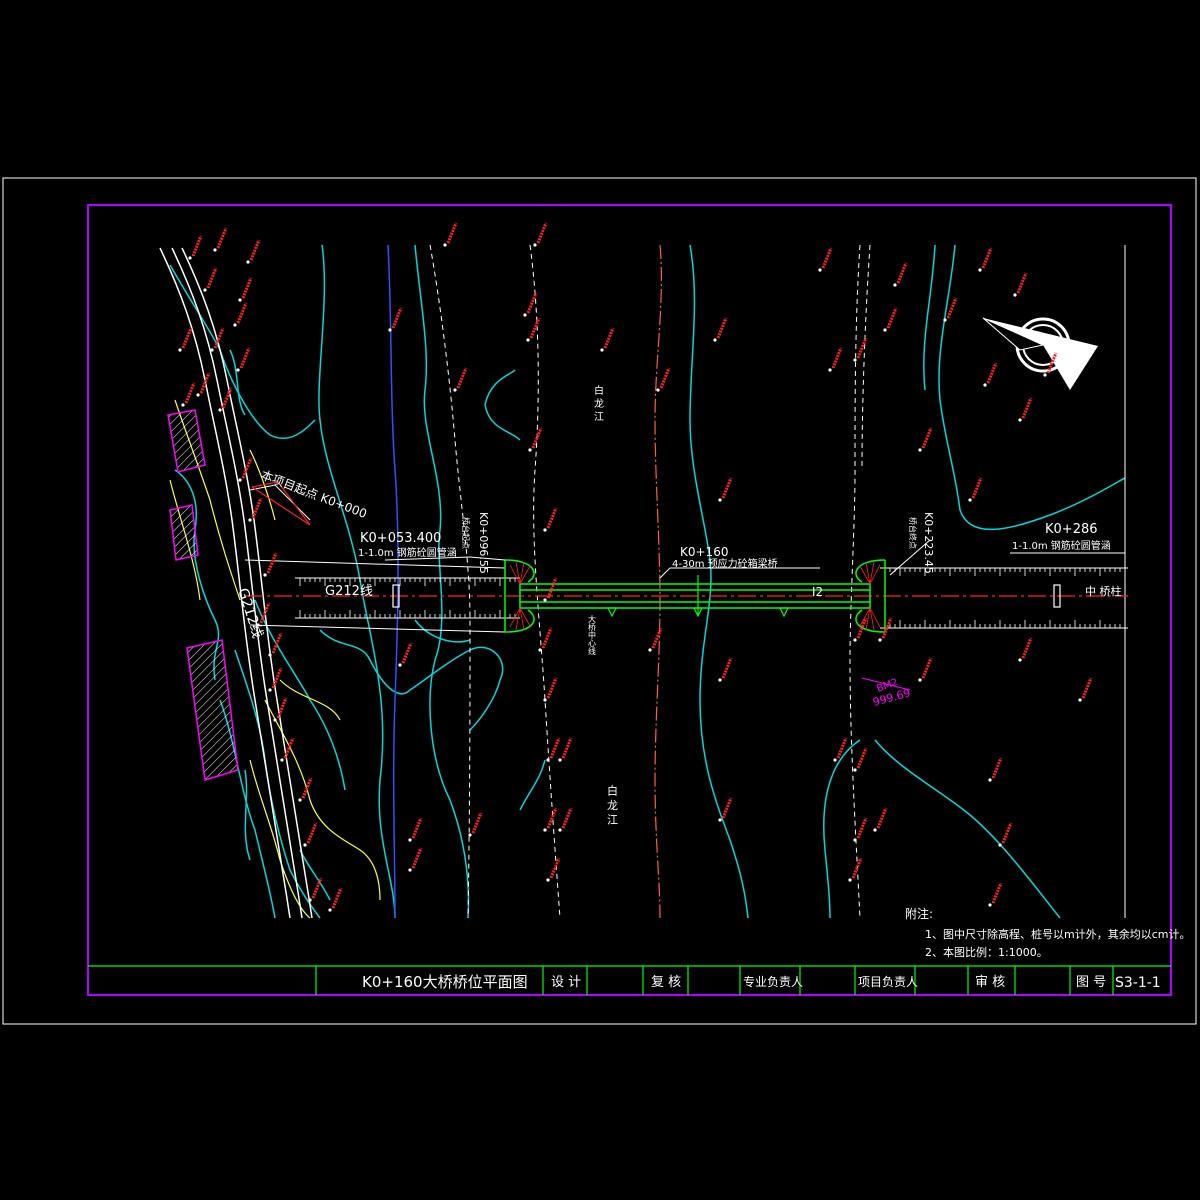  What do you see at coordinates (314, 494) in the screenshot?
I see `start-point-label: 本项目起点 K0+000` at bounding box center [314, 494].